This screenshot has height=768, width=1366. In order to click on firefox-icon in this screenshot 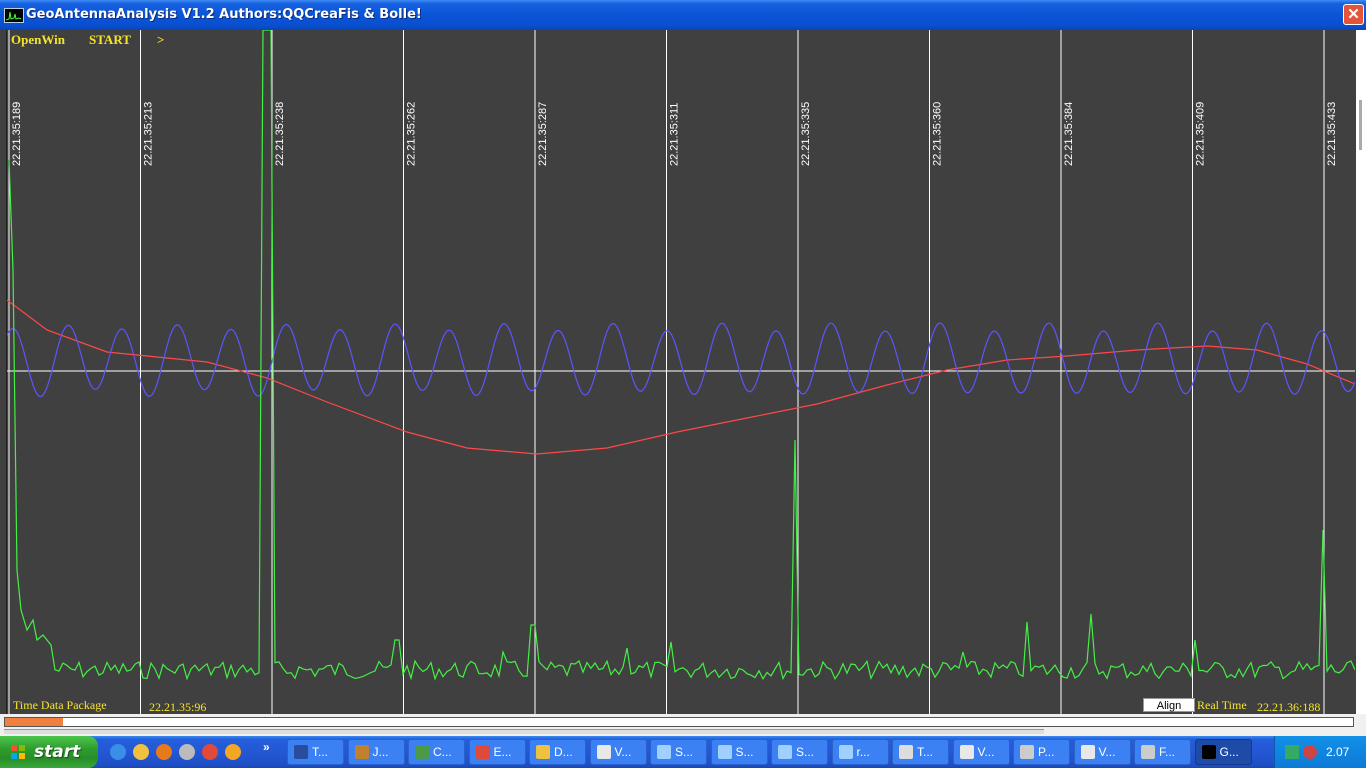, I will do `click(164, 752)`.